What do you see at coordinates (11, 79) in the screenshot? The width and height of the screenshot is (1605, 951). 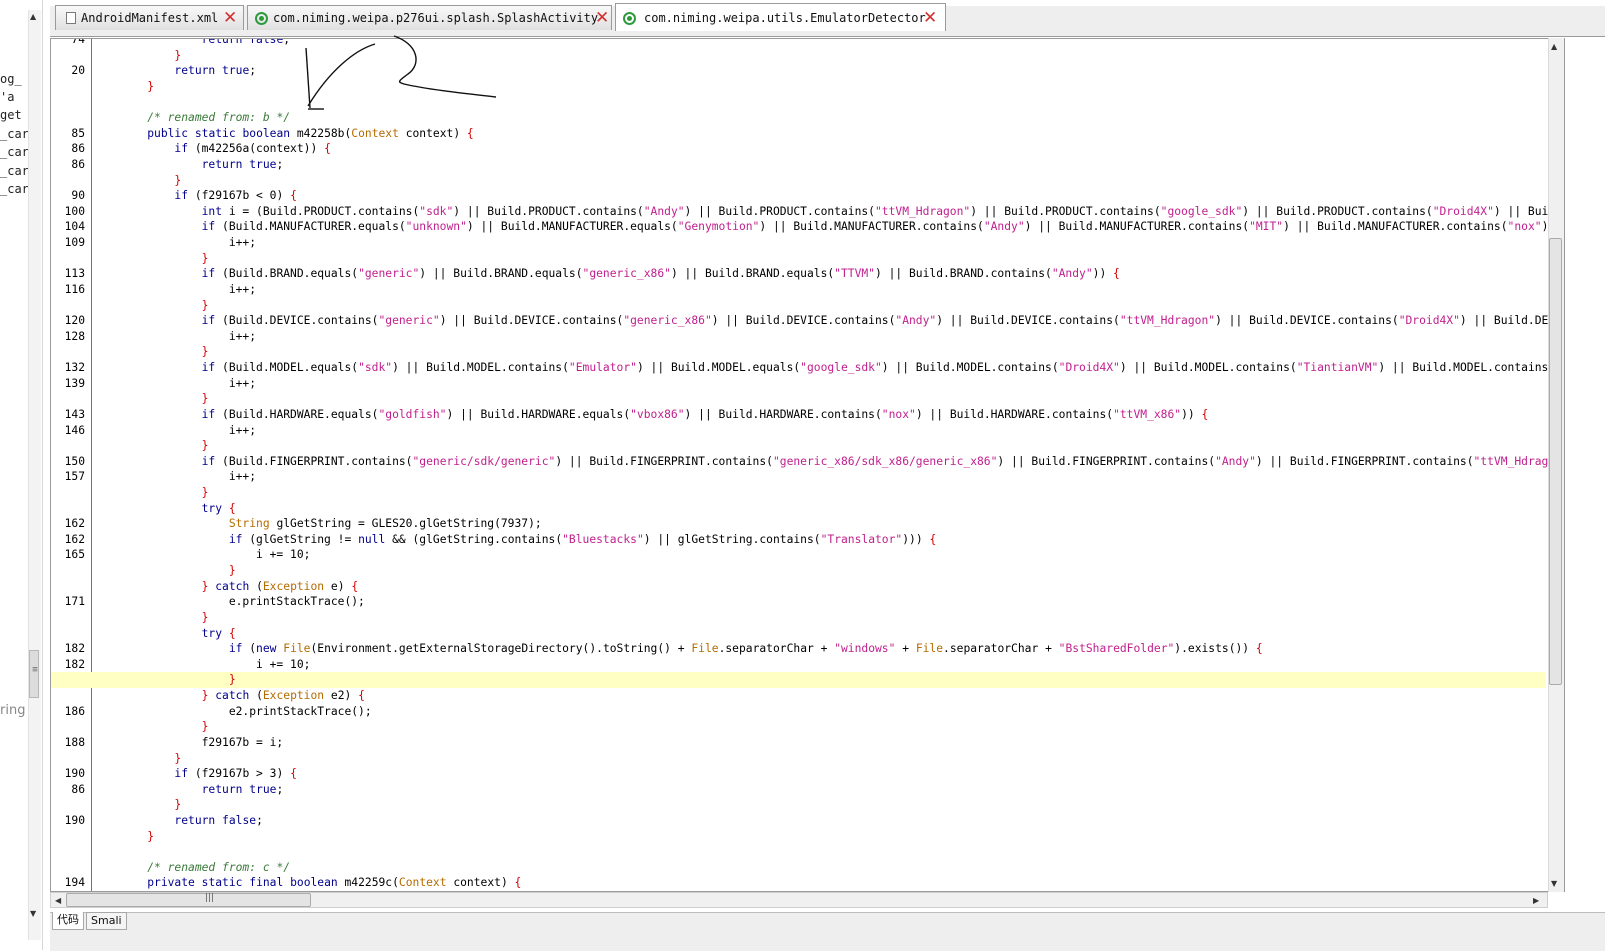 I see `tree-item: og_` at bounding box center [11, 79].